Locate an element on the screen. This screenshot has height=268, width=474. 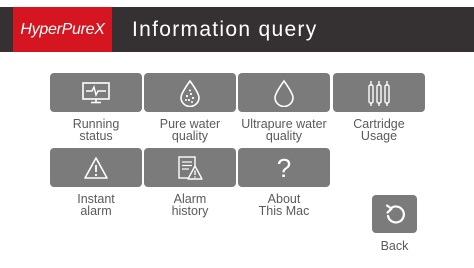
back-button is located at coordinates (394, 214).